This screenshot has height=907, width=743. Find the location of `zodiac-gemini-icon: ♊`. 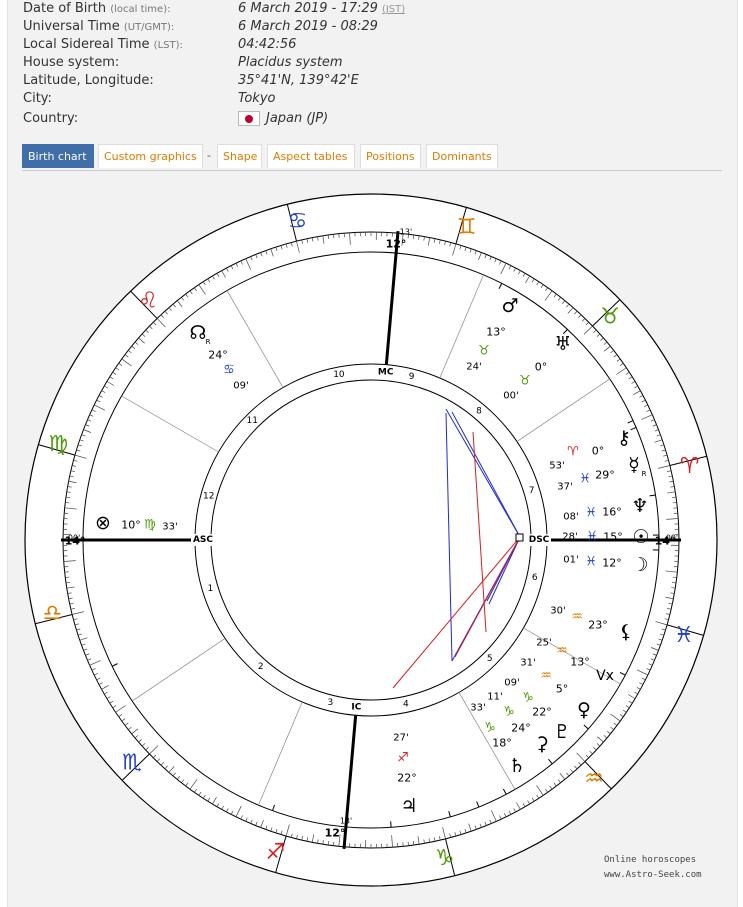

zodiac-gemini-icon: ♊ is located at coordinates (467, 227).